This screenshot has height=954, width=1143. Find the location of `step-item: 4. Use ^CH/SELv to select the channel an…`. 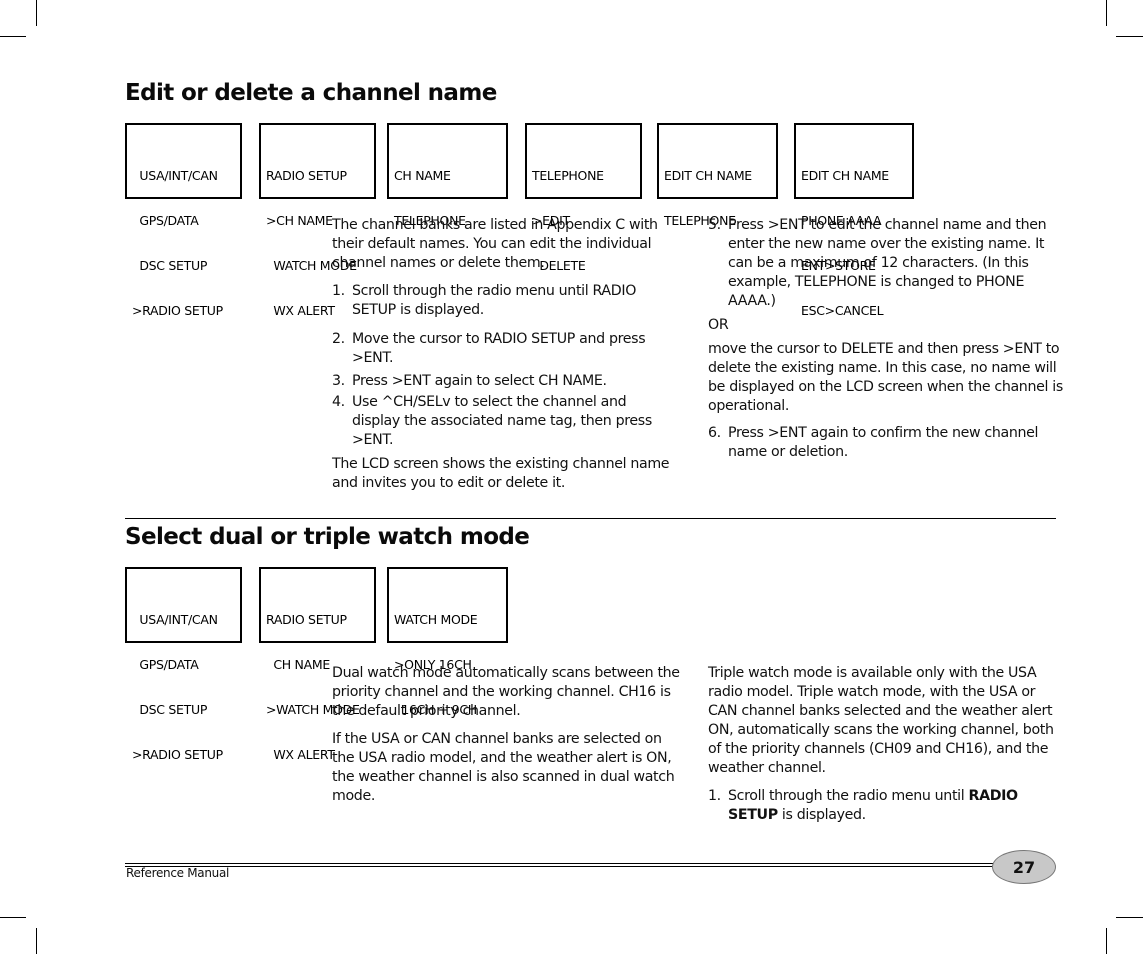

step-item: 4. Use ^CH/SELv to select the channel an… is located at coordinates (504, 421).